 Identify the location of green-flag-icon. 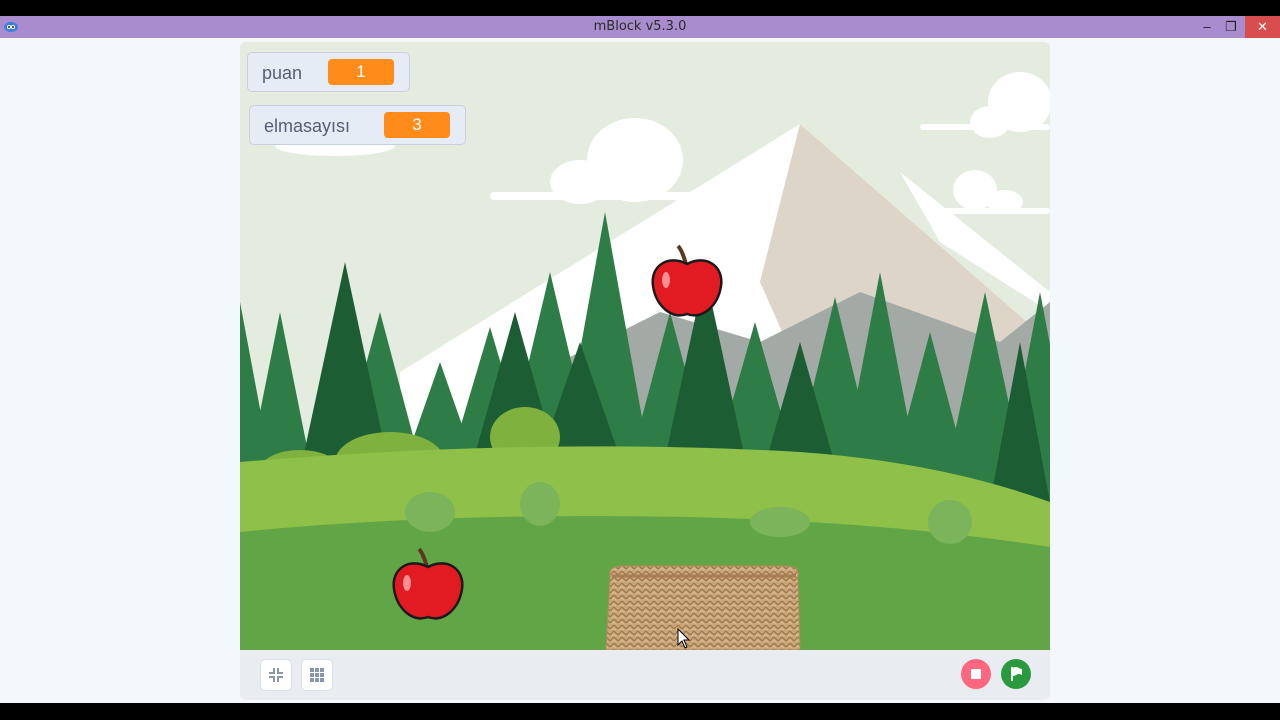
(1016, 674).